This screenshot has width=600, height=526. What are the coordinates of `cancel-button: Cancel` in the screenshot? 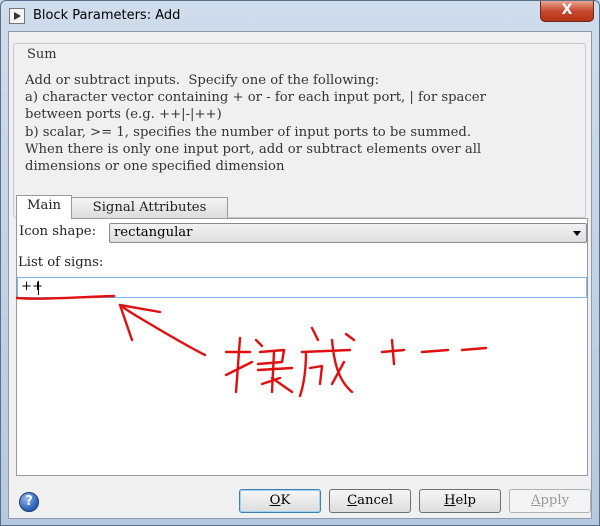 It's located at (370, 501).